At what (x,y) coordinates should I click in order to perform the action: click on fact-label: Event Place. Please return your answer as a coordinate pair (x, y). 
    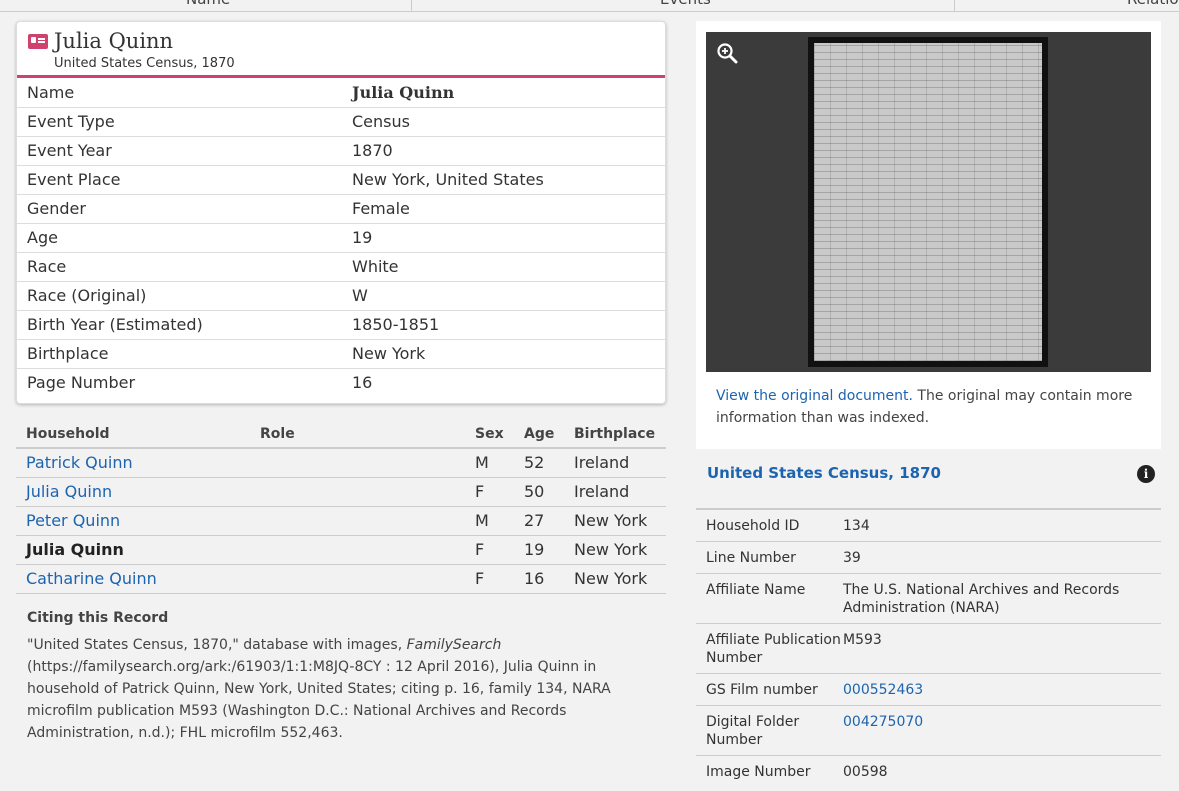
    Looking at the image, I should click on (184, 180).